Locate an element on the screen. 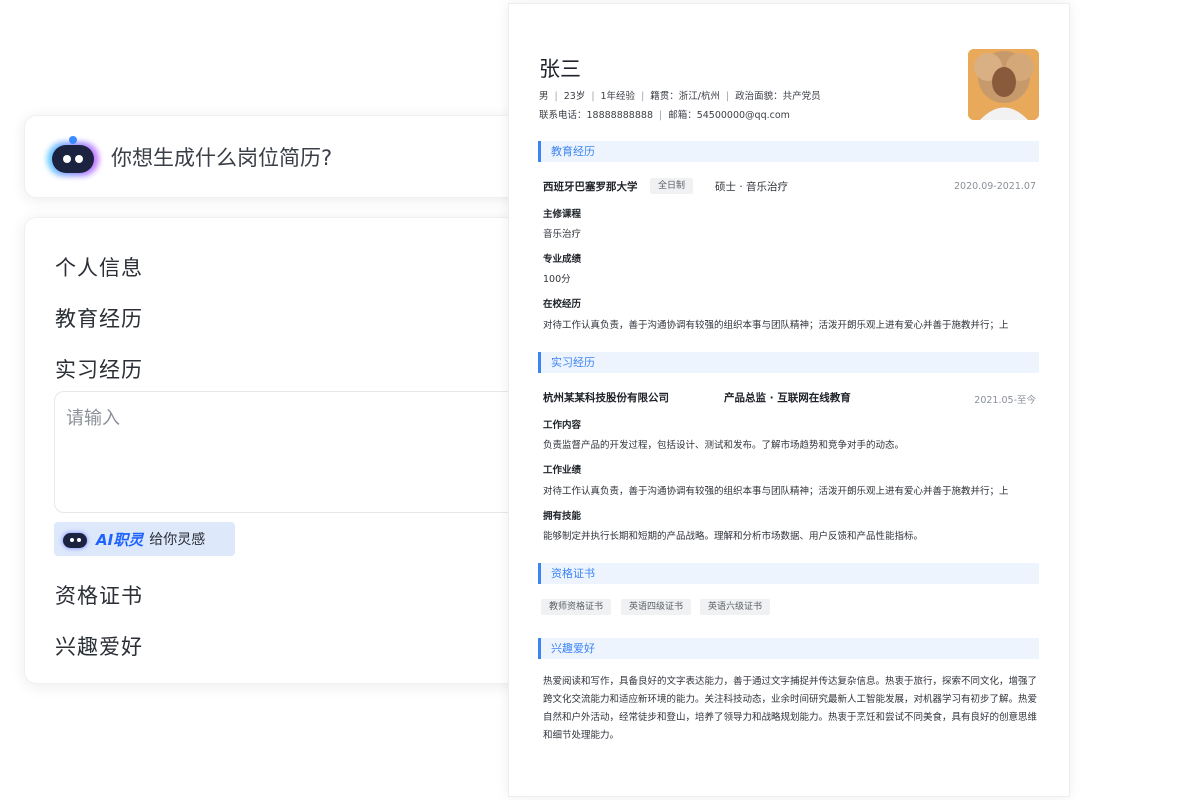 The image size is (1200, 800). certificate-tag: 教师资格证书 is located at coordinates (576, 607).